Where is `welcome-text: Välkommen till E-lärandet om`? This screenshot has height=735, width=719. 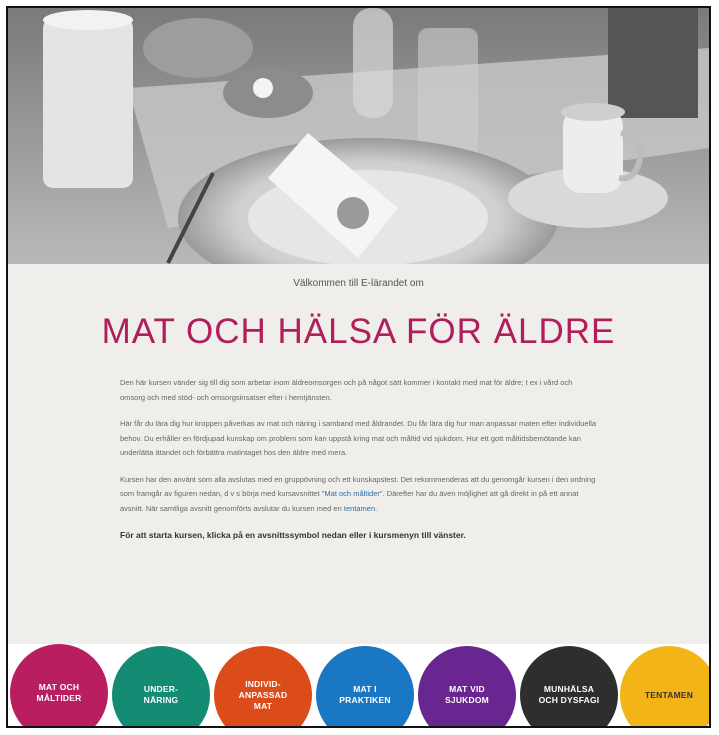
welcome-text: Välkommen till E-lärandet om is located at coordinates (358, 283).